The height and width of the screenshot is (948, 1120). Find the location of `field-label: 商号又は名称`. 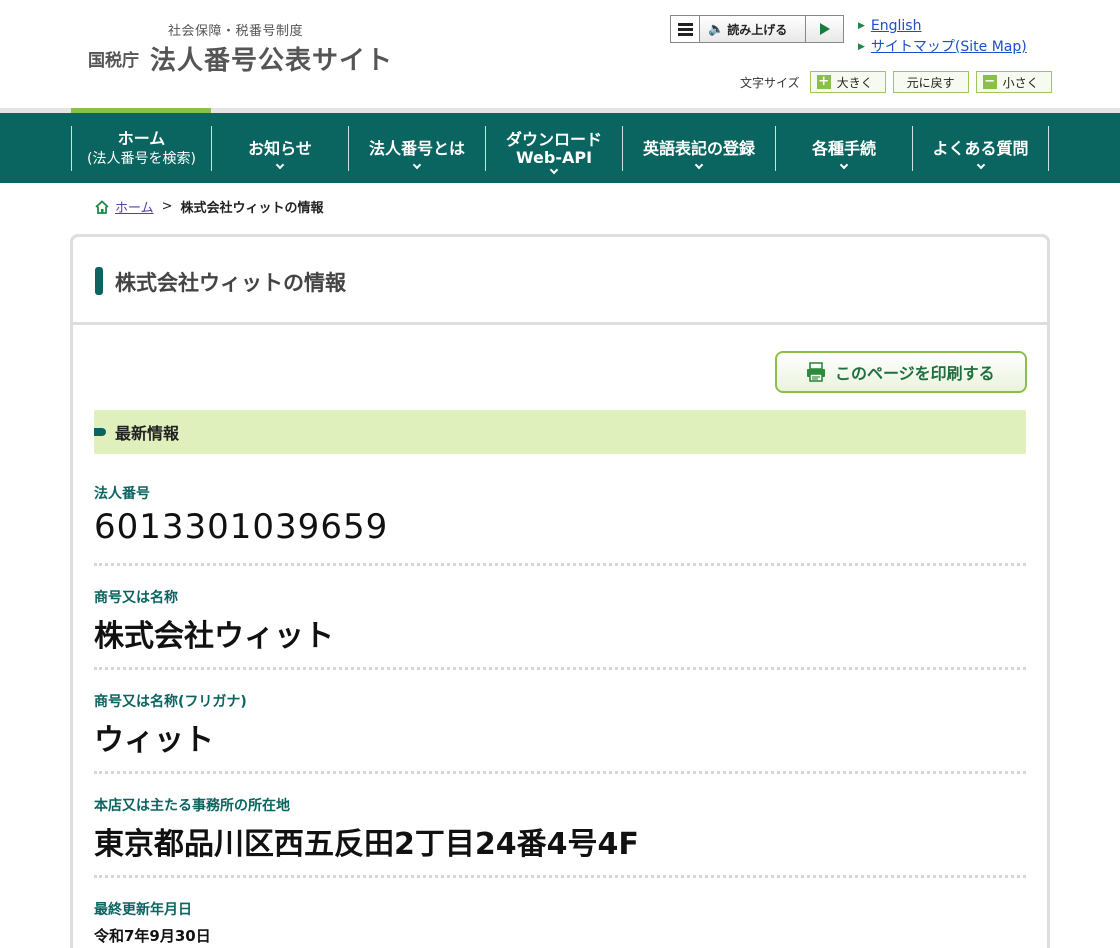

field-label: 商号又は名称 is located at coordinates (136, 598).